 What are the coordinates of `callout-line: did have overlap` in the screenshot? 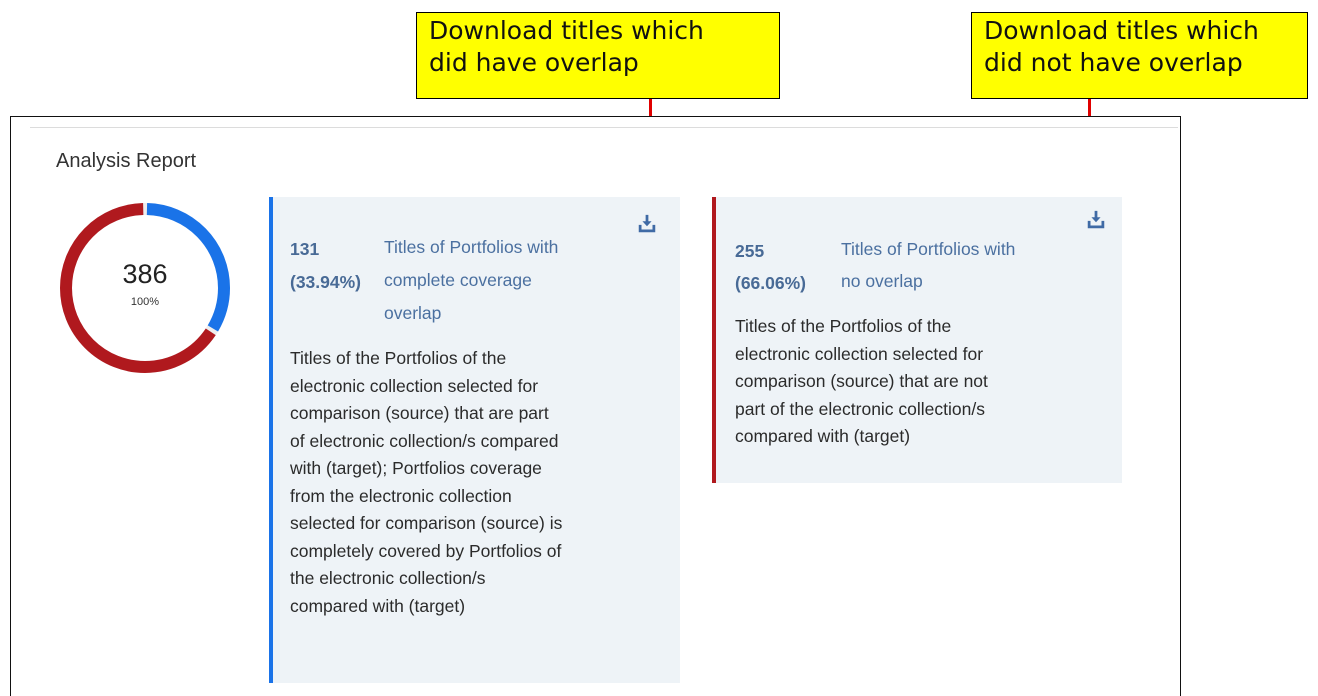 It's located at (534, 62).